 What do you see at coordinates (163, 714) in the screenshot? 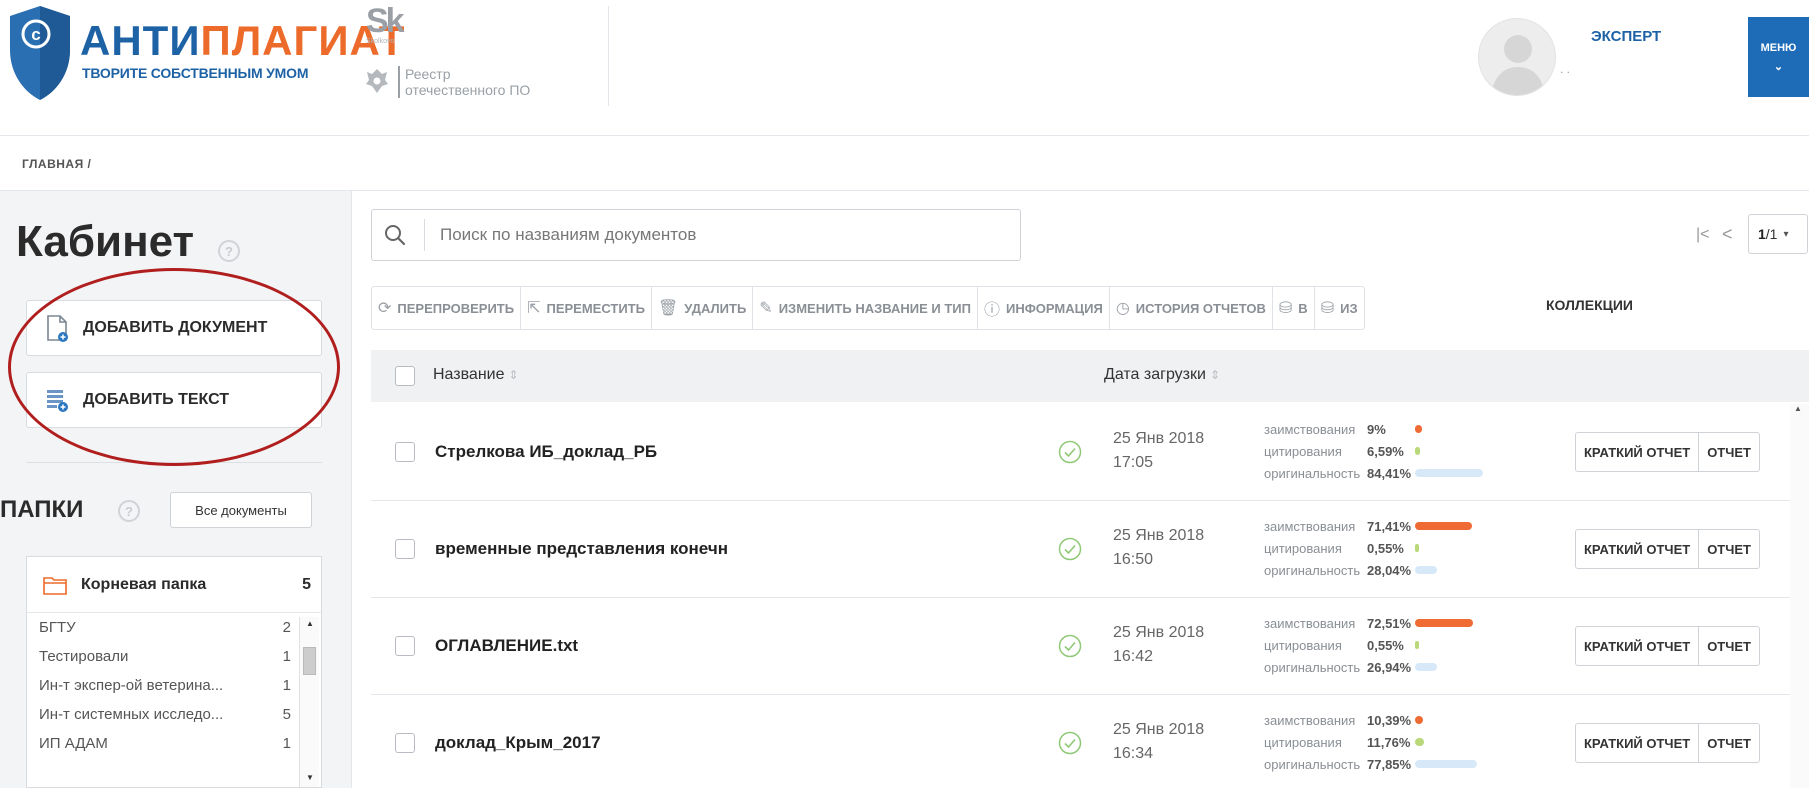
I see `folder-item: Ин-т системных исследо... 5` at bounding box center [163, 714].